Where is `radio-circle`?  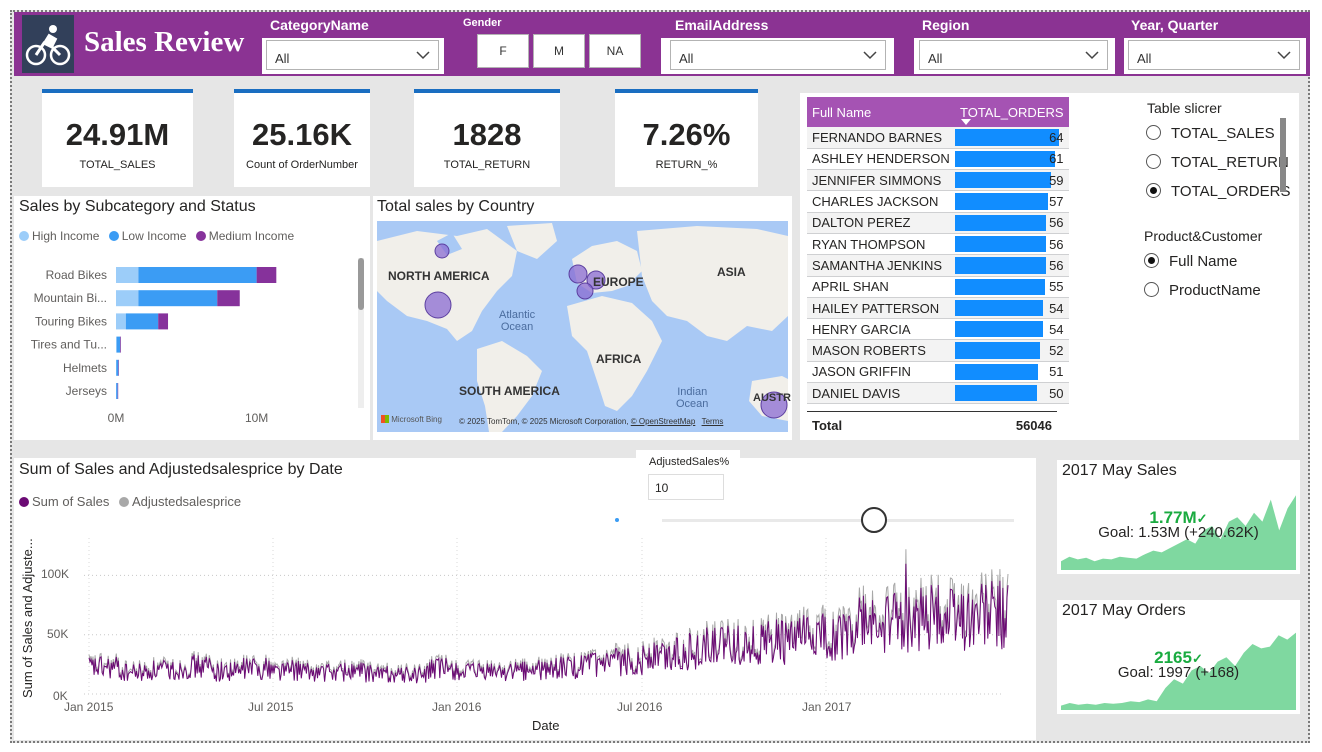 radio-circle is located at coordinates (1153, 132).